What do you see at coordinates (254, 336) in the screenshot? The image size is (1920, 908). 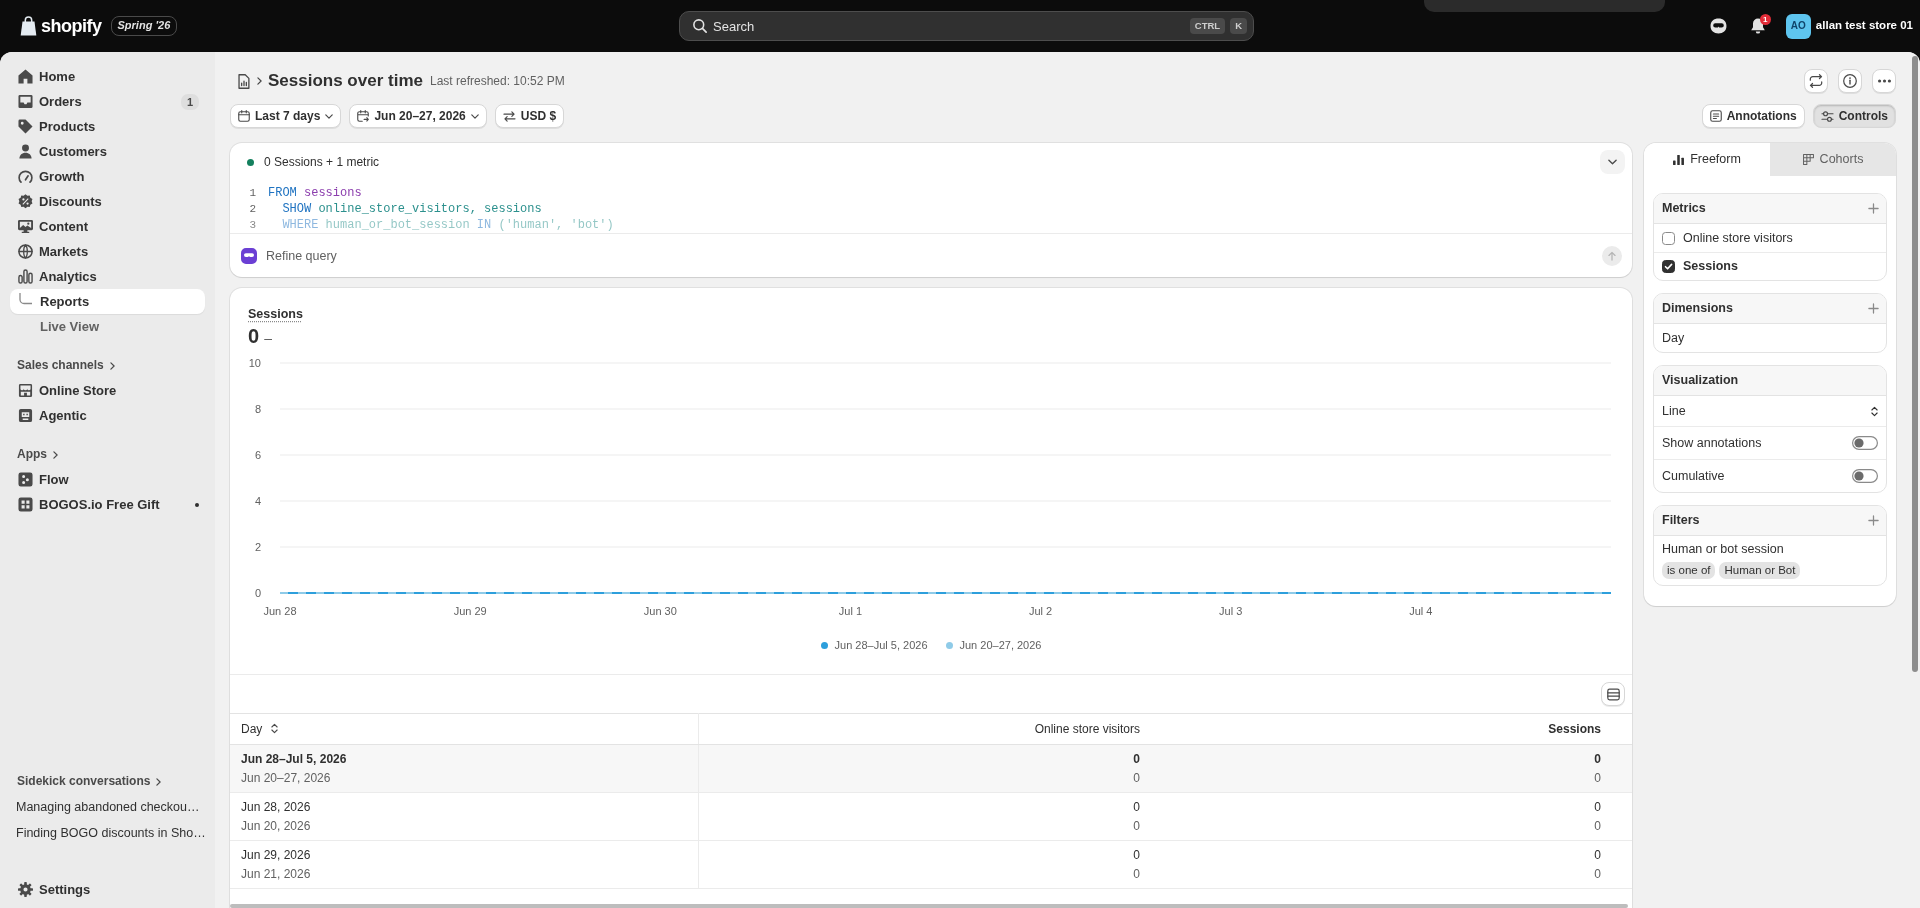 I see `metric-value: 0` at bounding box center [254, 336].